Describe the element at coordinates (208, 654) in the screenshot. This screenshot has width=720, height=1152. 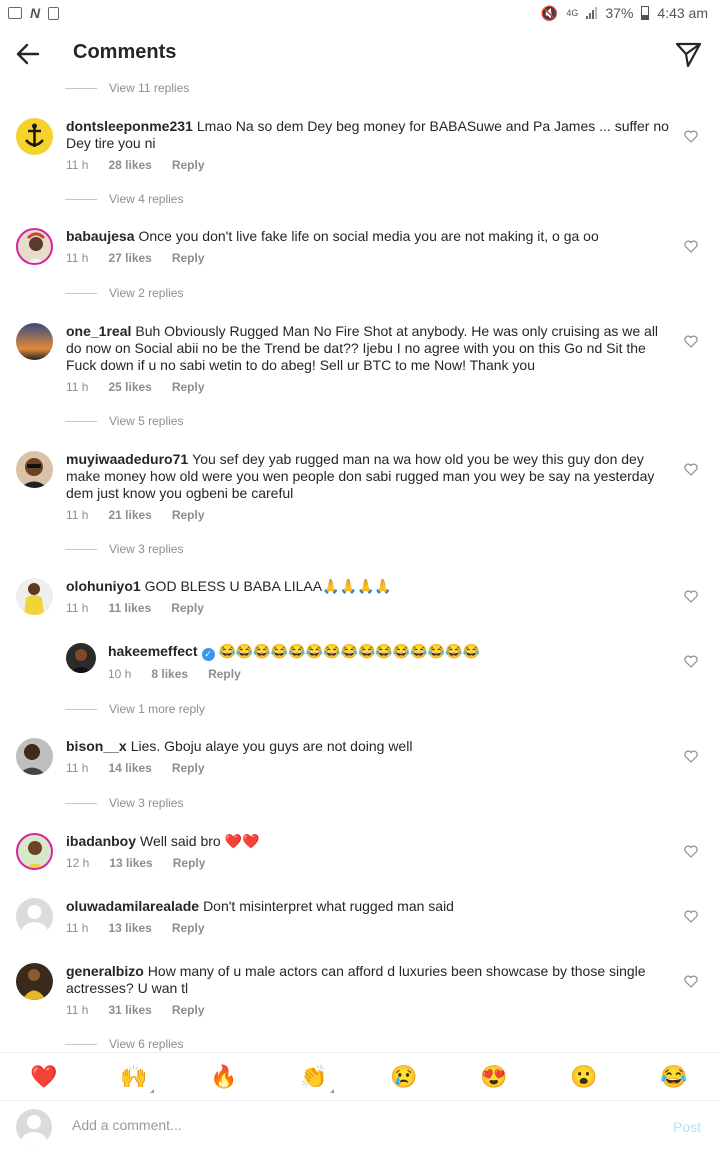
I see `verified-badge-icon: ✓` at that location.